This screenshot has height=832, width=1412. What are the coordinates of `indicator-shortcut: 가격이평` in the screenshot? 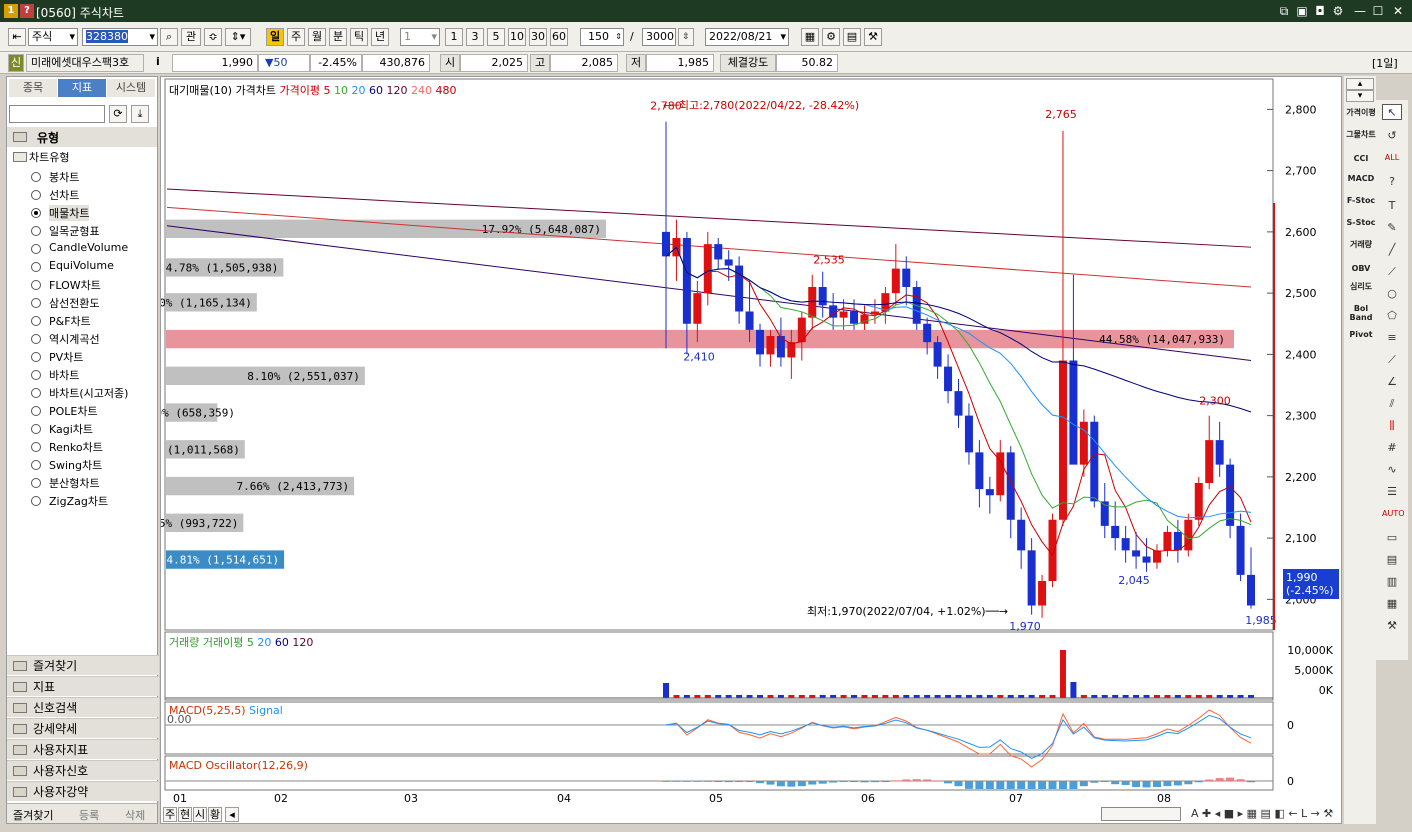 It's located at (1361, 112).